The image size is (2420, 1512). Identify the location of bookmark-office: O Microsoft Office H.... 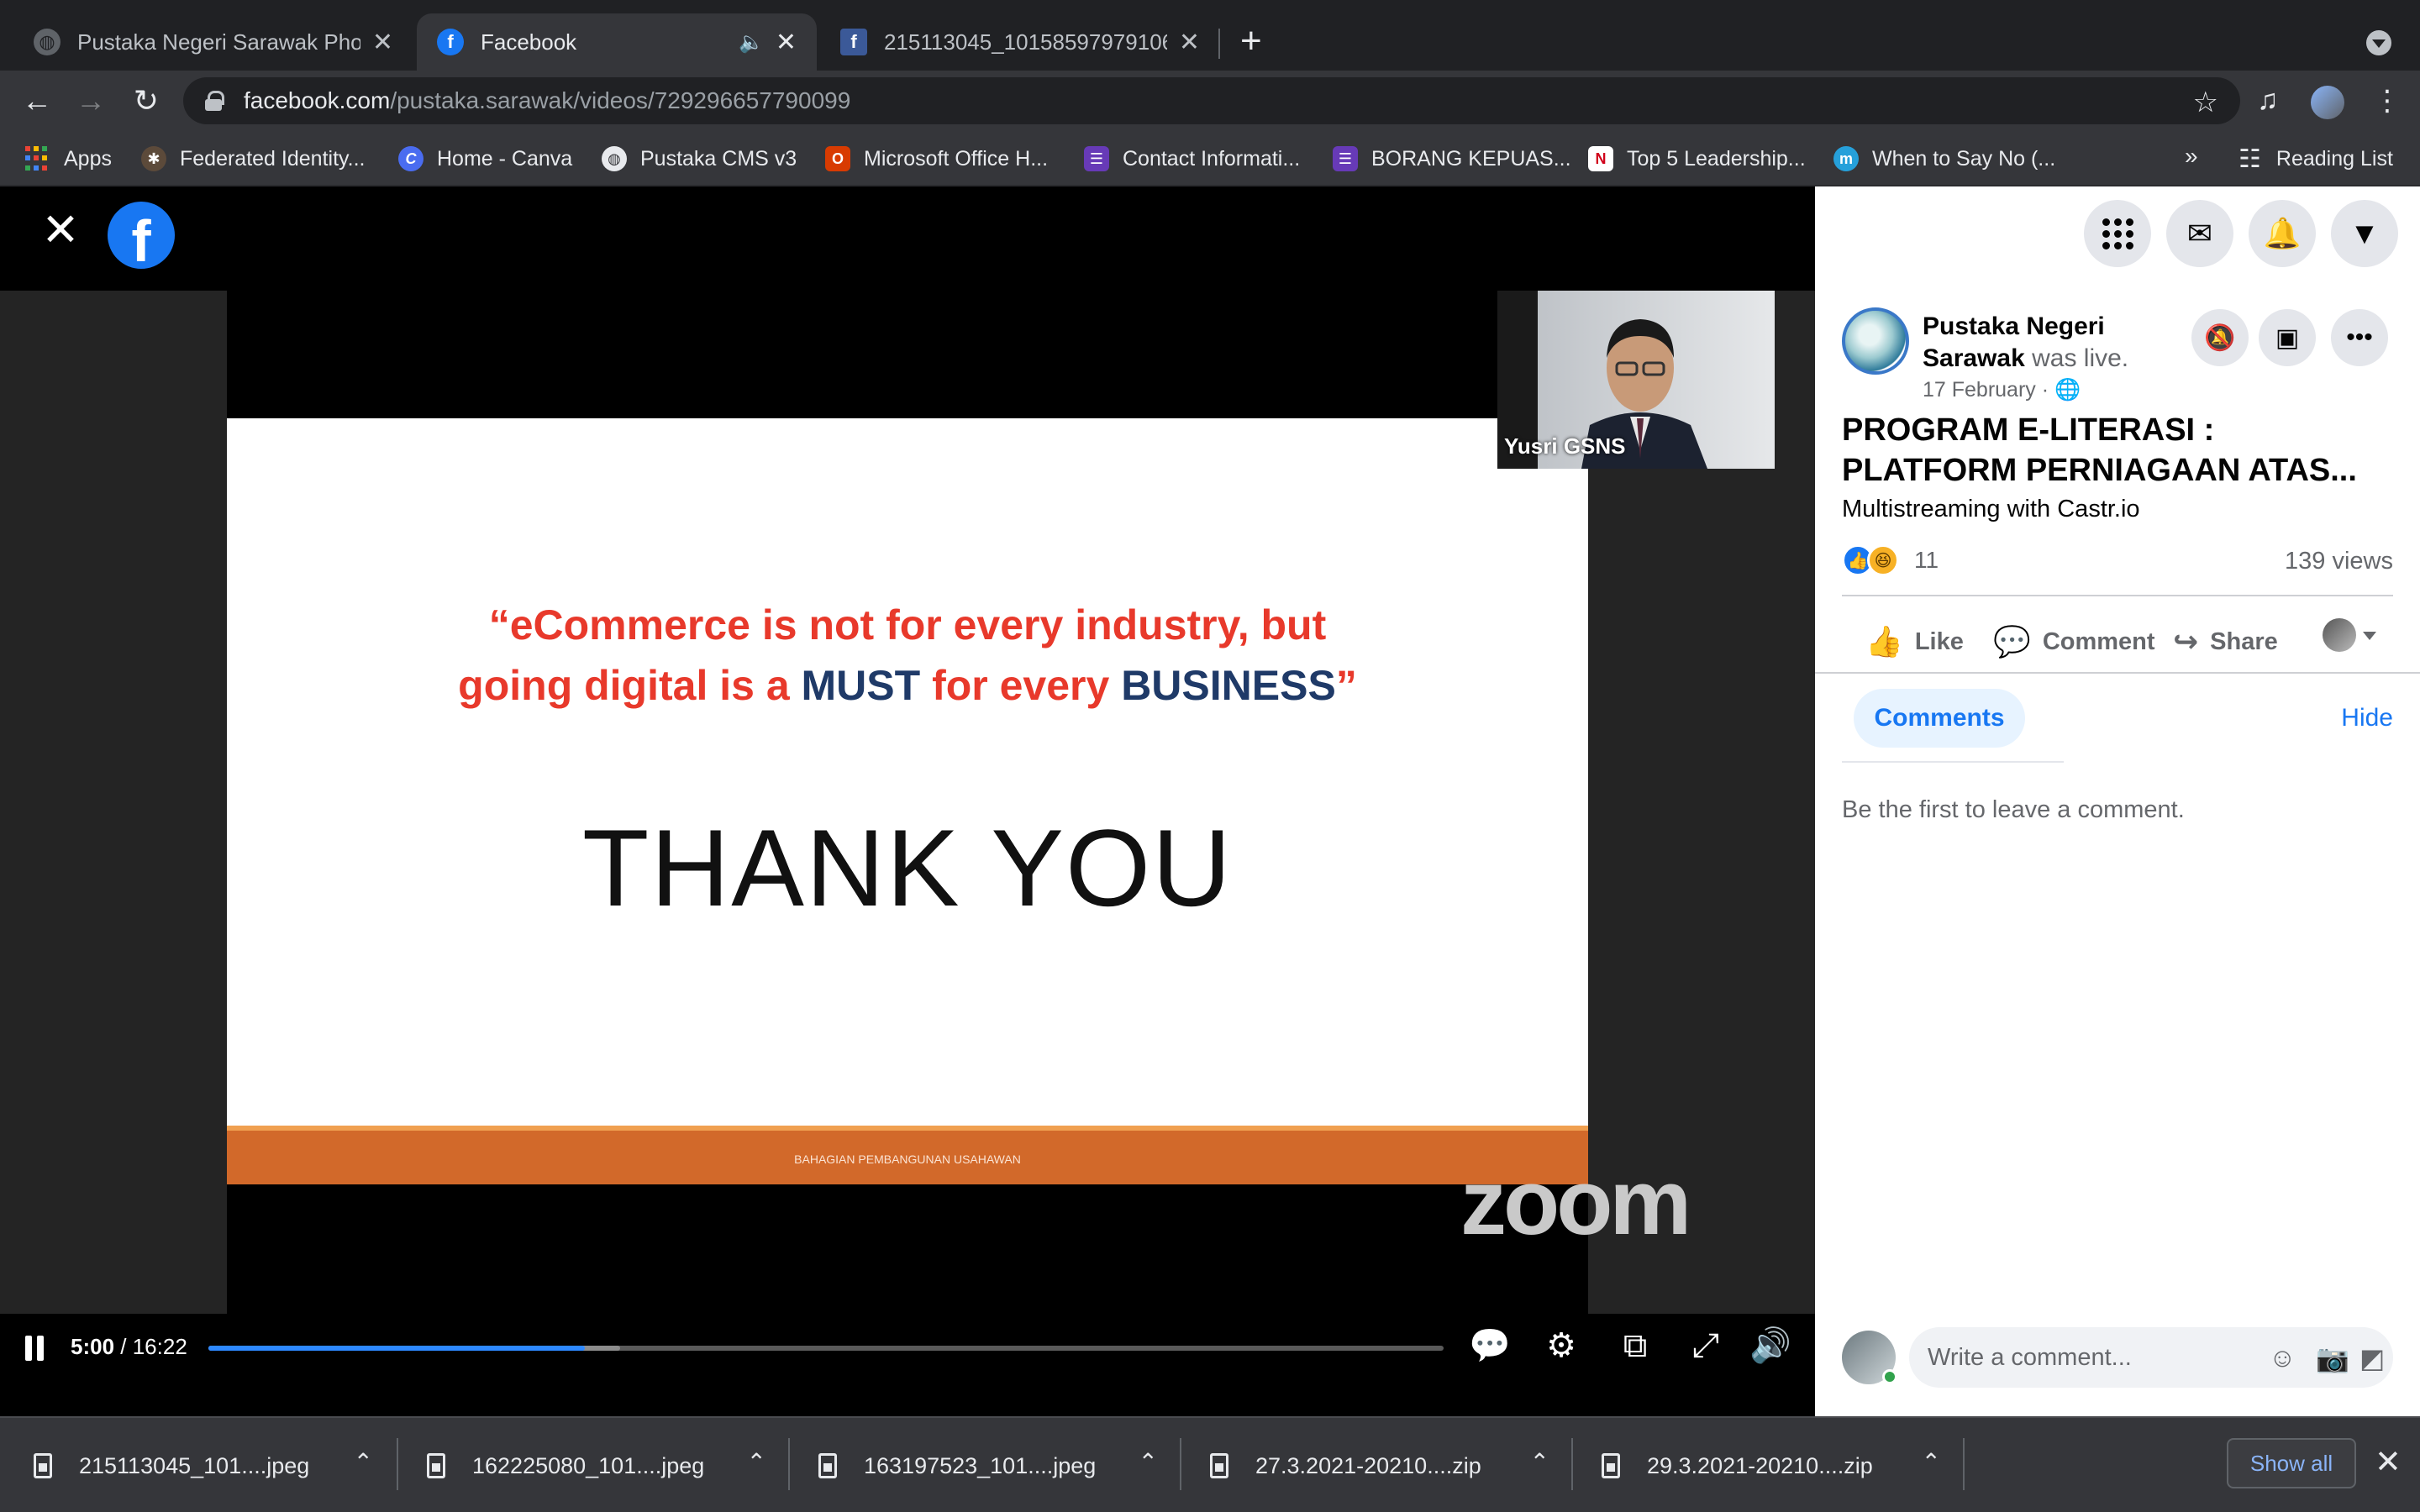
(936, 159).